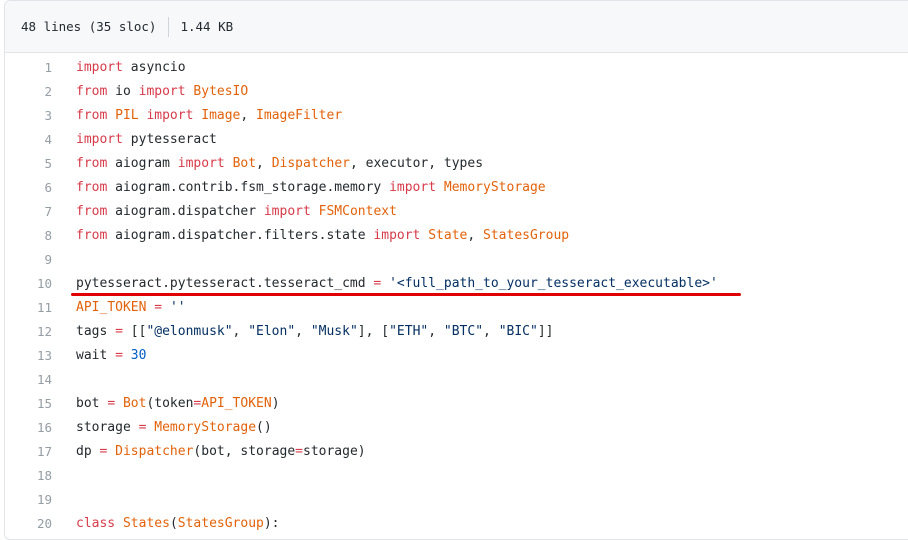  I want to click on code-token: BytesIO, so click(221, 91).